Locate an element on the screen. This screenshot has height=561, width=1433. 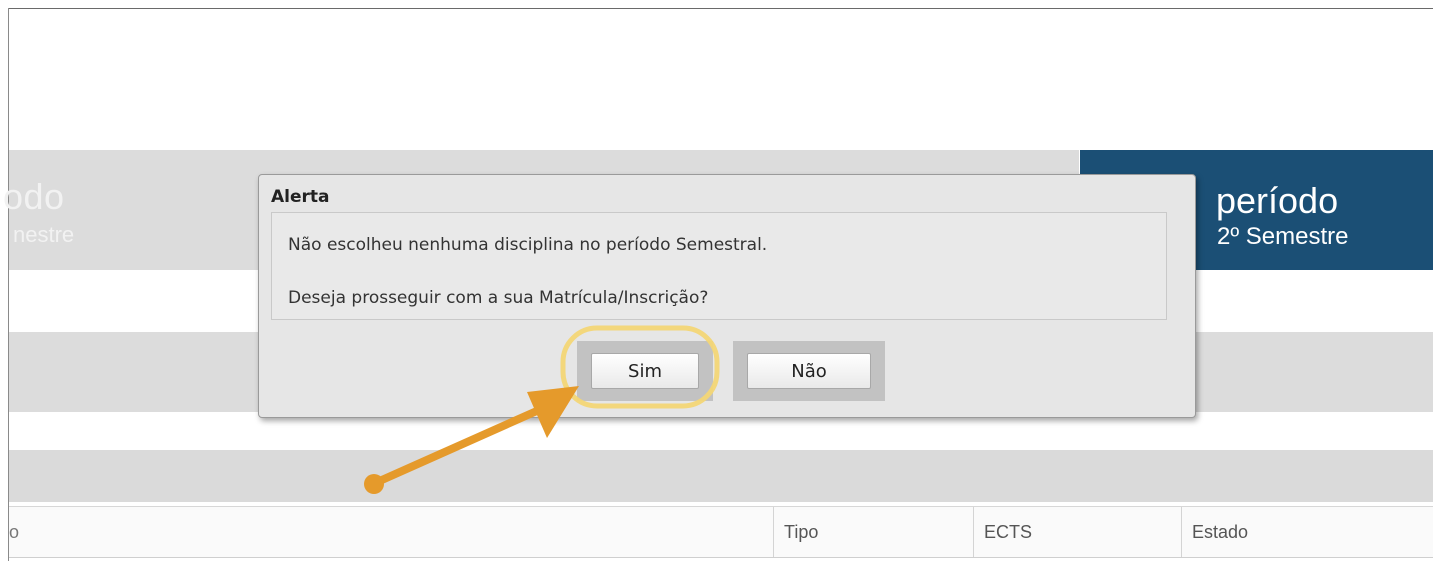
annotation-overlay is located at coordinates (542, 409).